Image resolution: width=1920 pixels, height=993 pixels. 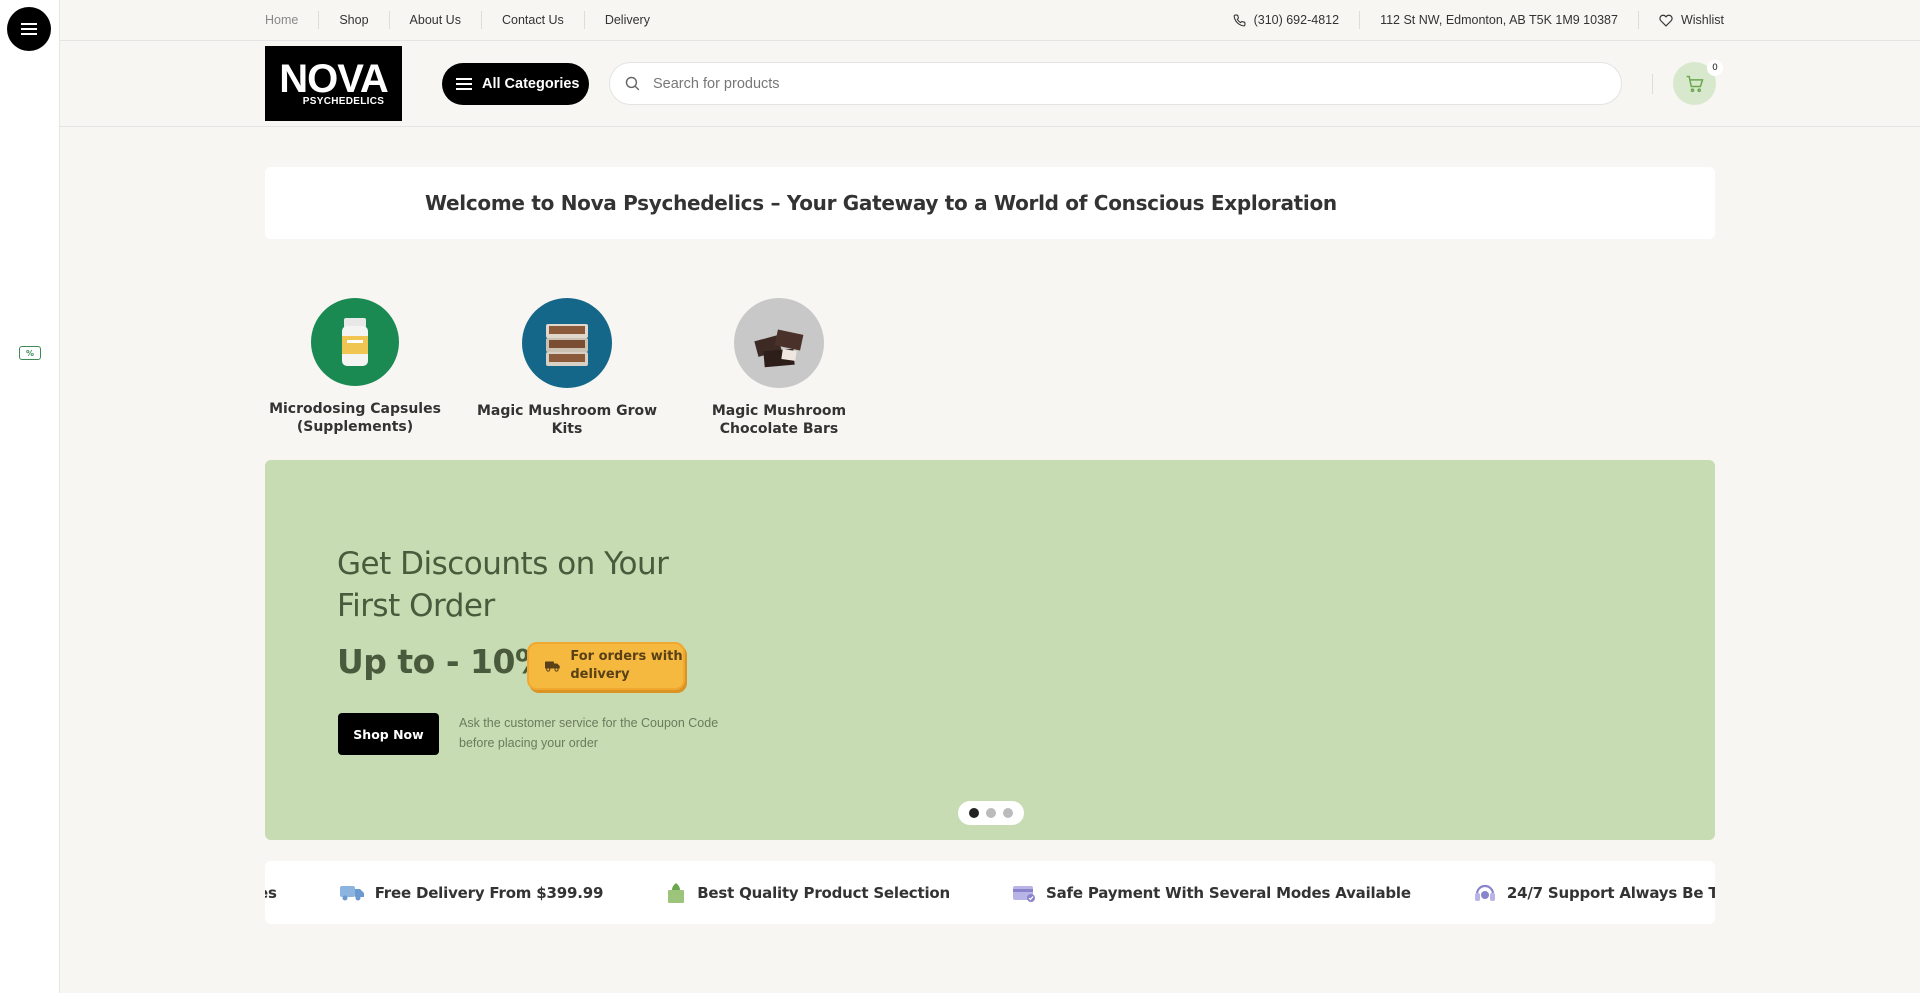 I want to click on coupon-icon: %, so click(x=30, y=353).